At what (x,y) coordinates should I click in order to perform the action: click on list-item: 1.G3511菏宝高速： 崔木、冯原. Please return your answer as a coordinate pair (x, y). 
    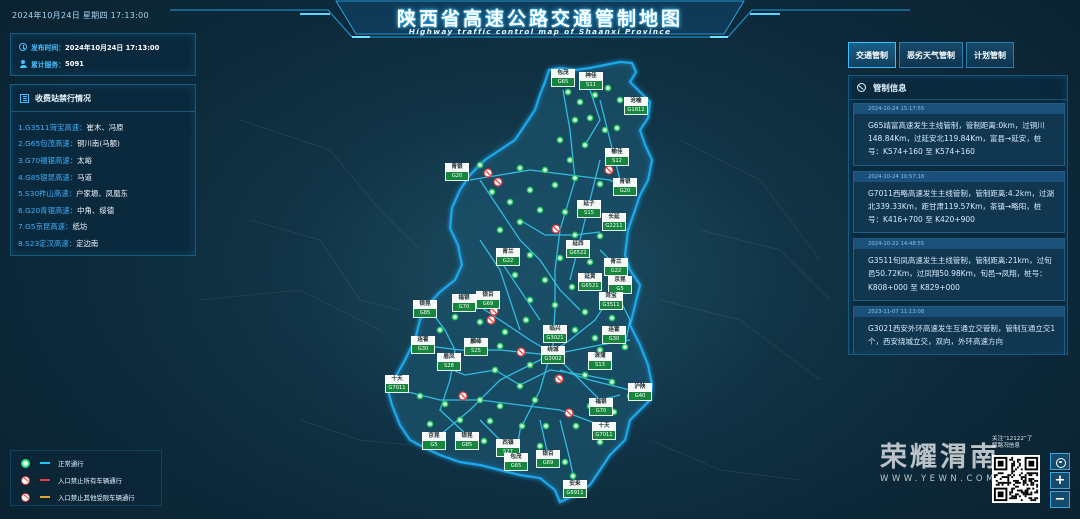
    Looking at the image, I should click on (73, 127).